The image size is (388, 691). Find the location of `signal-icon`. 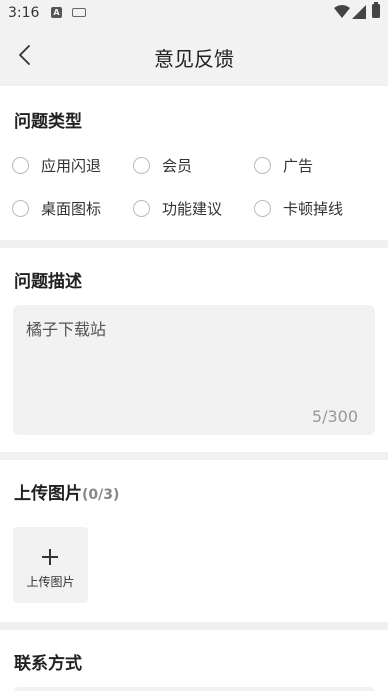

signal-icon is located at coordinates (359, 12).